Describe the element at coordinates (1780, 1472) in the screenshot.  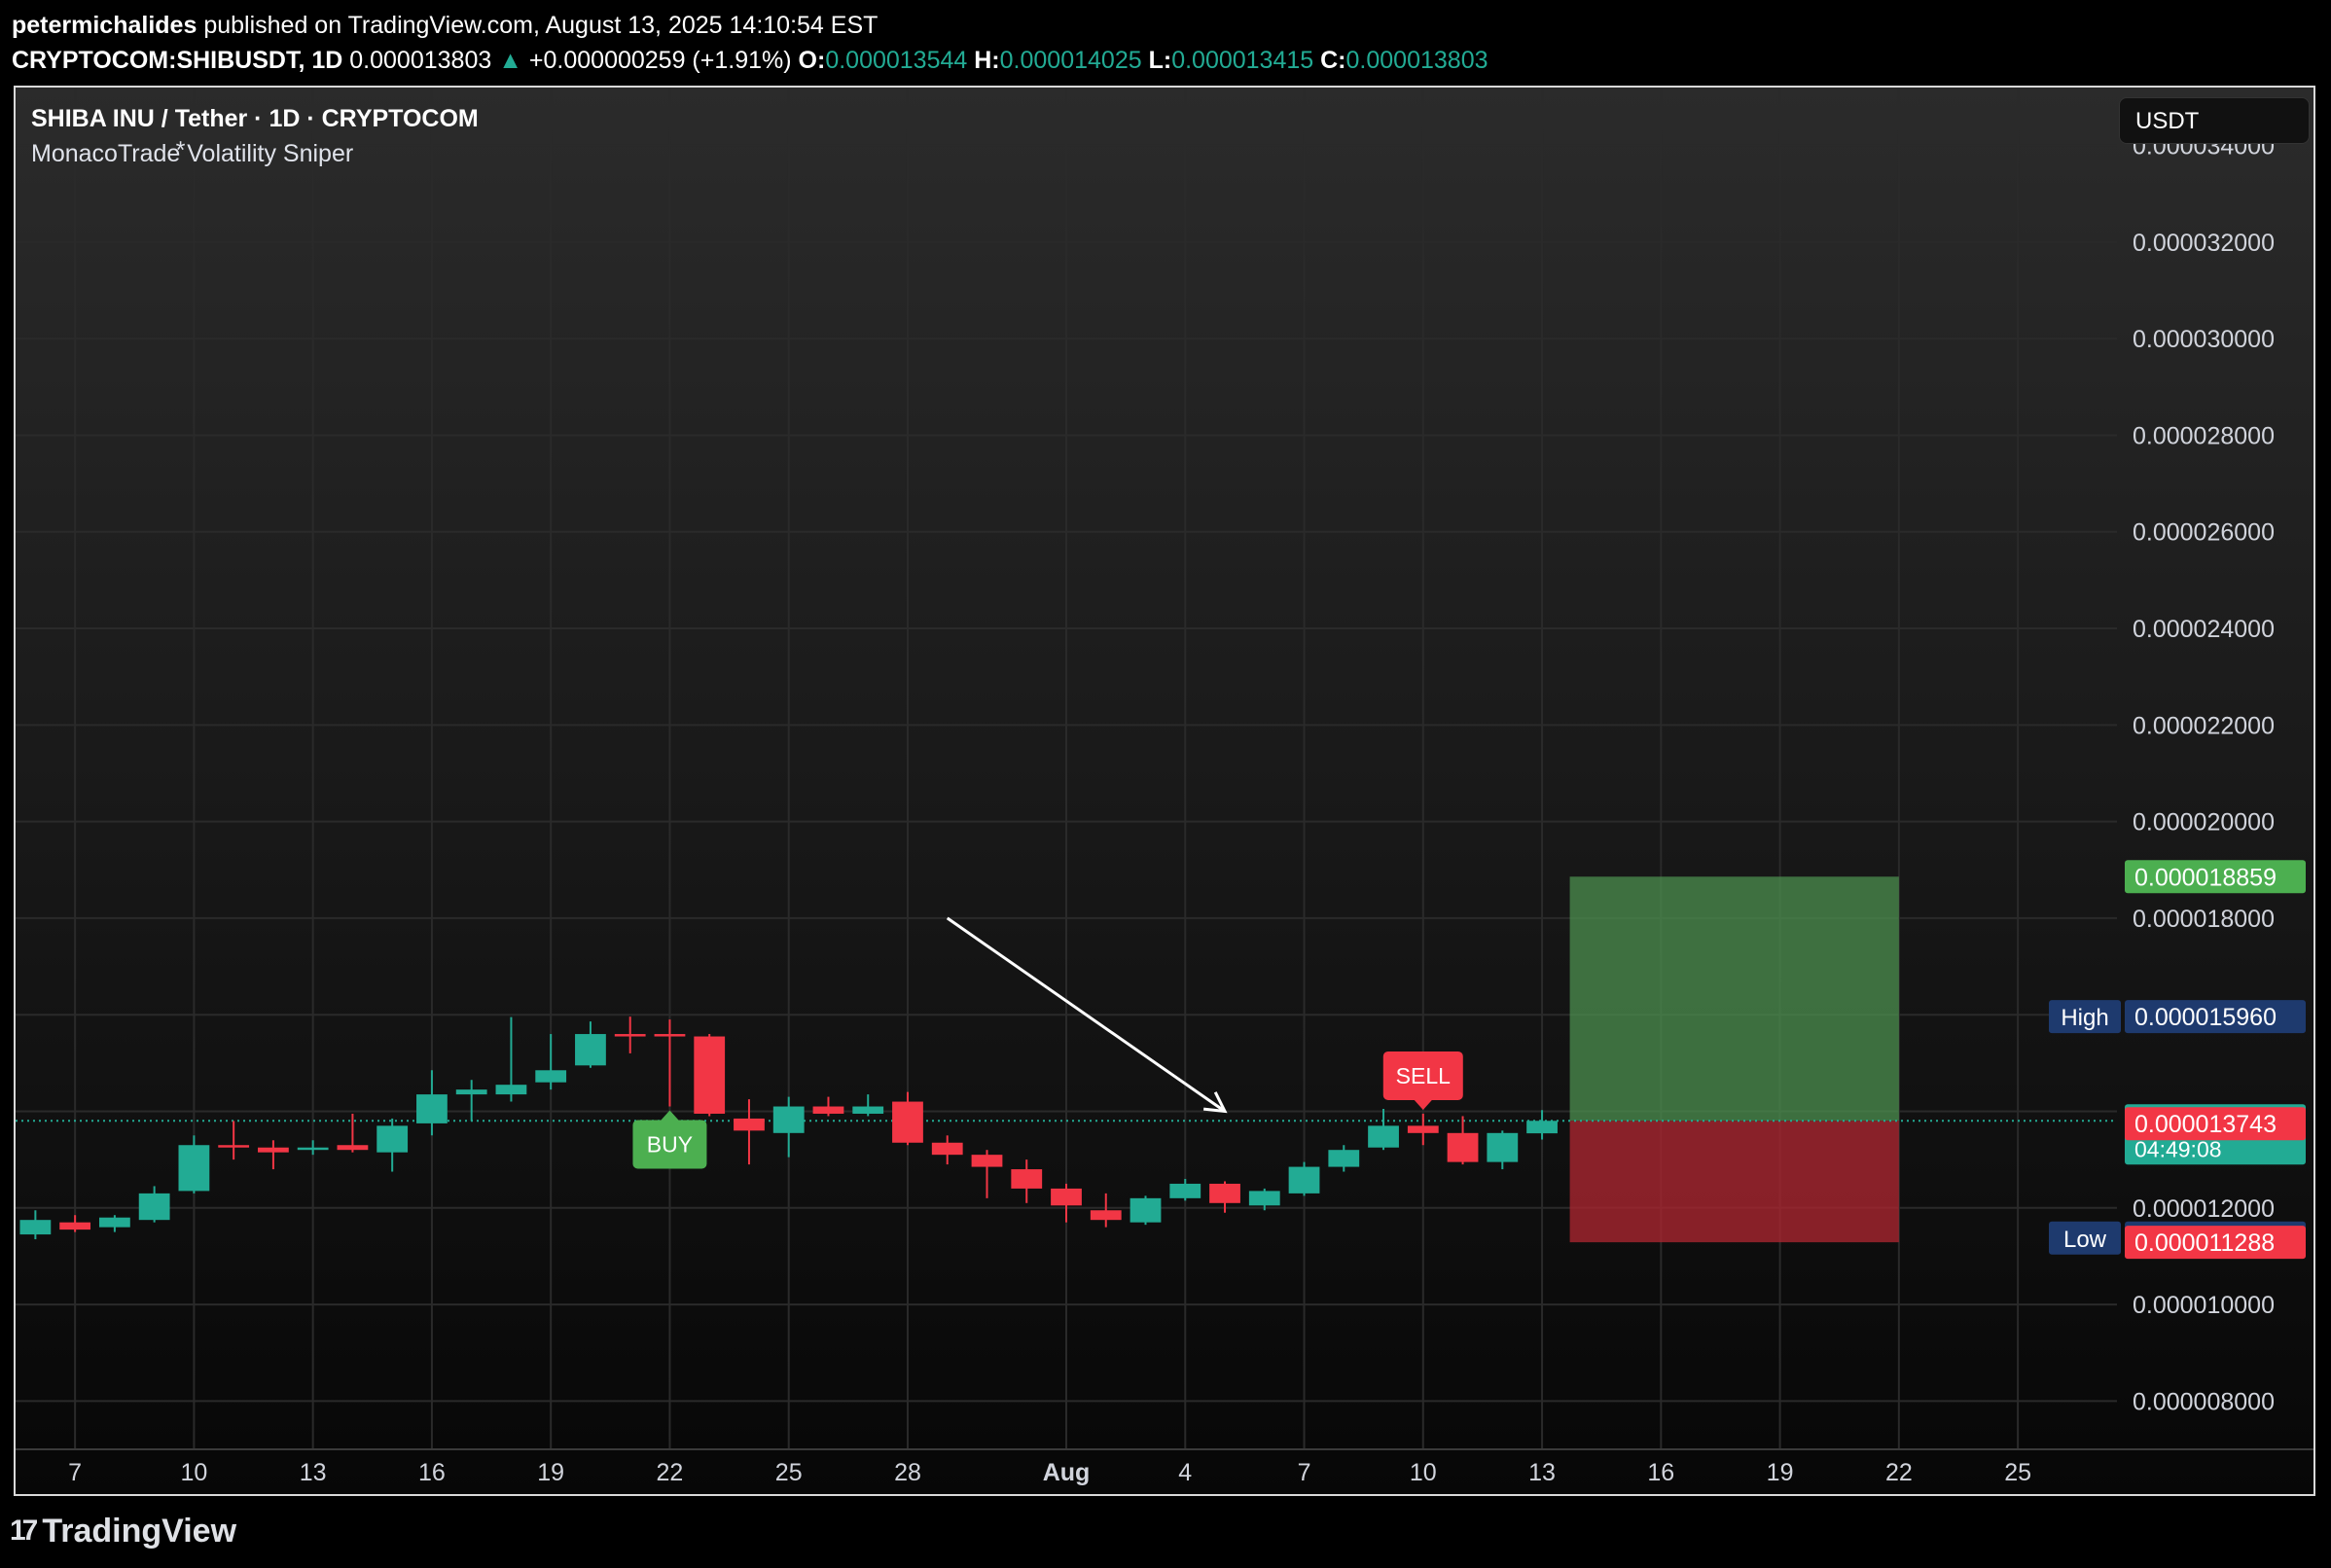
I see `x-tick-label: 19` at that location.